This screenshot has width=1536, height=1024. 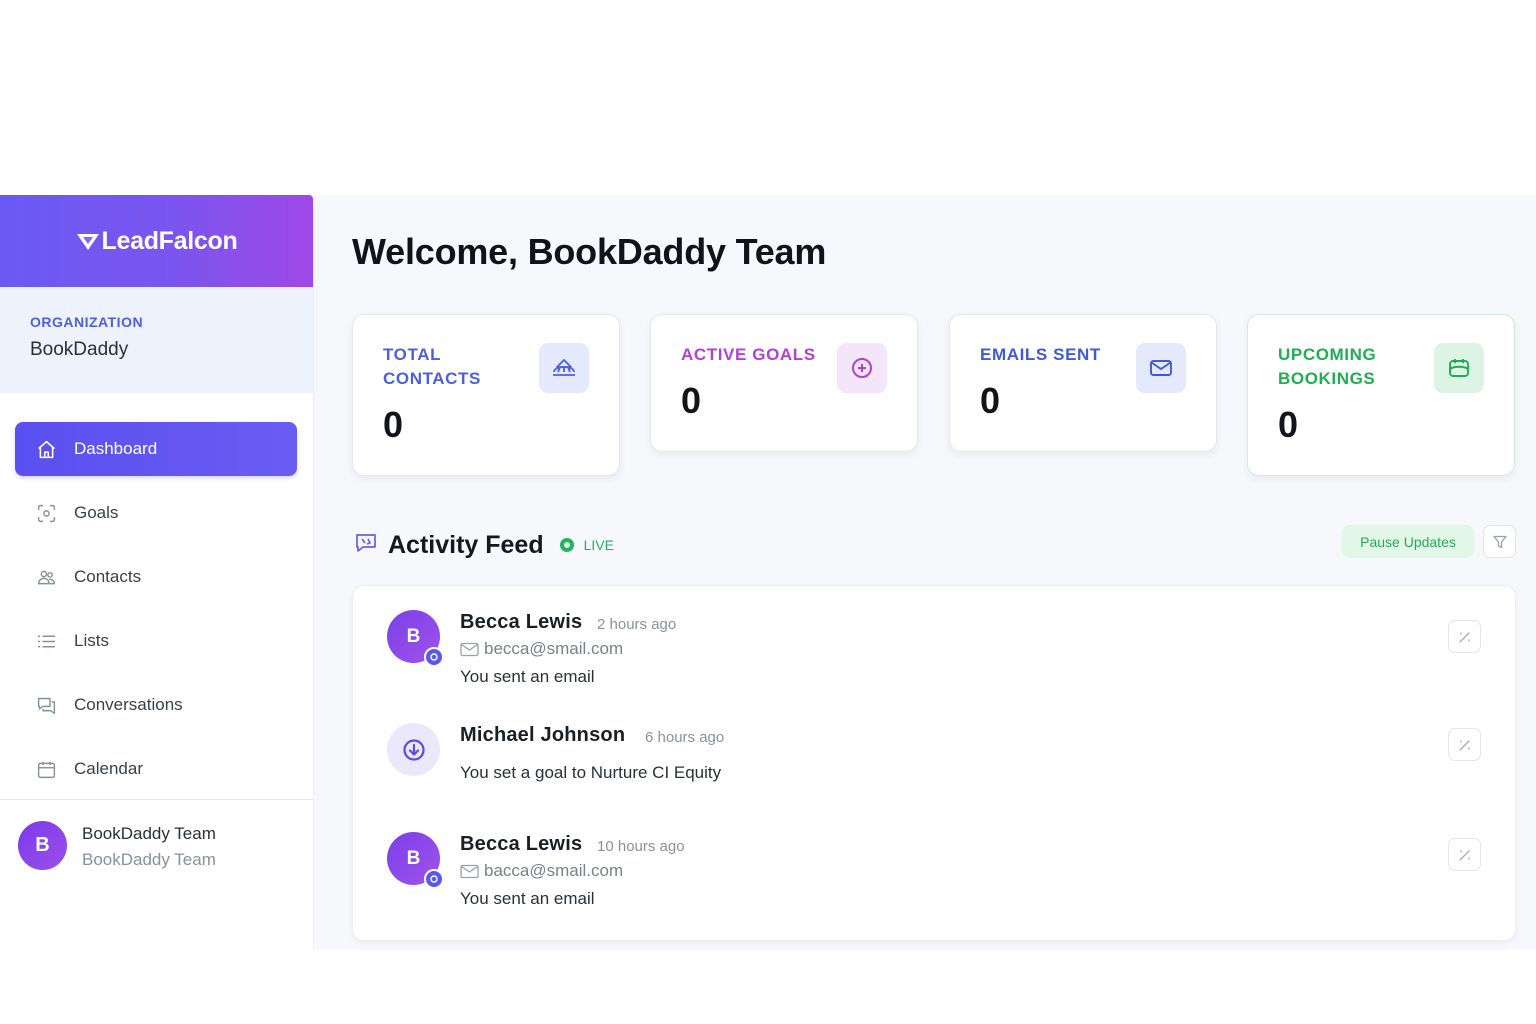 I want to click on avatar: B, so click(x=42, y=845).